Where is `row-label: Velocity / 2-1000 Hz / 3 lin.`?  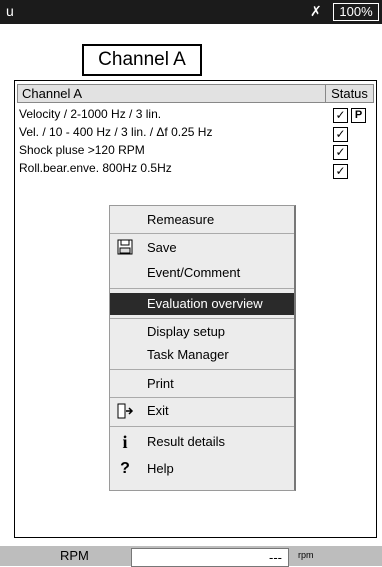 row-label: Velocity / 2-1000 Hz / 3 lin. is located at coordinates (90, 114).